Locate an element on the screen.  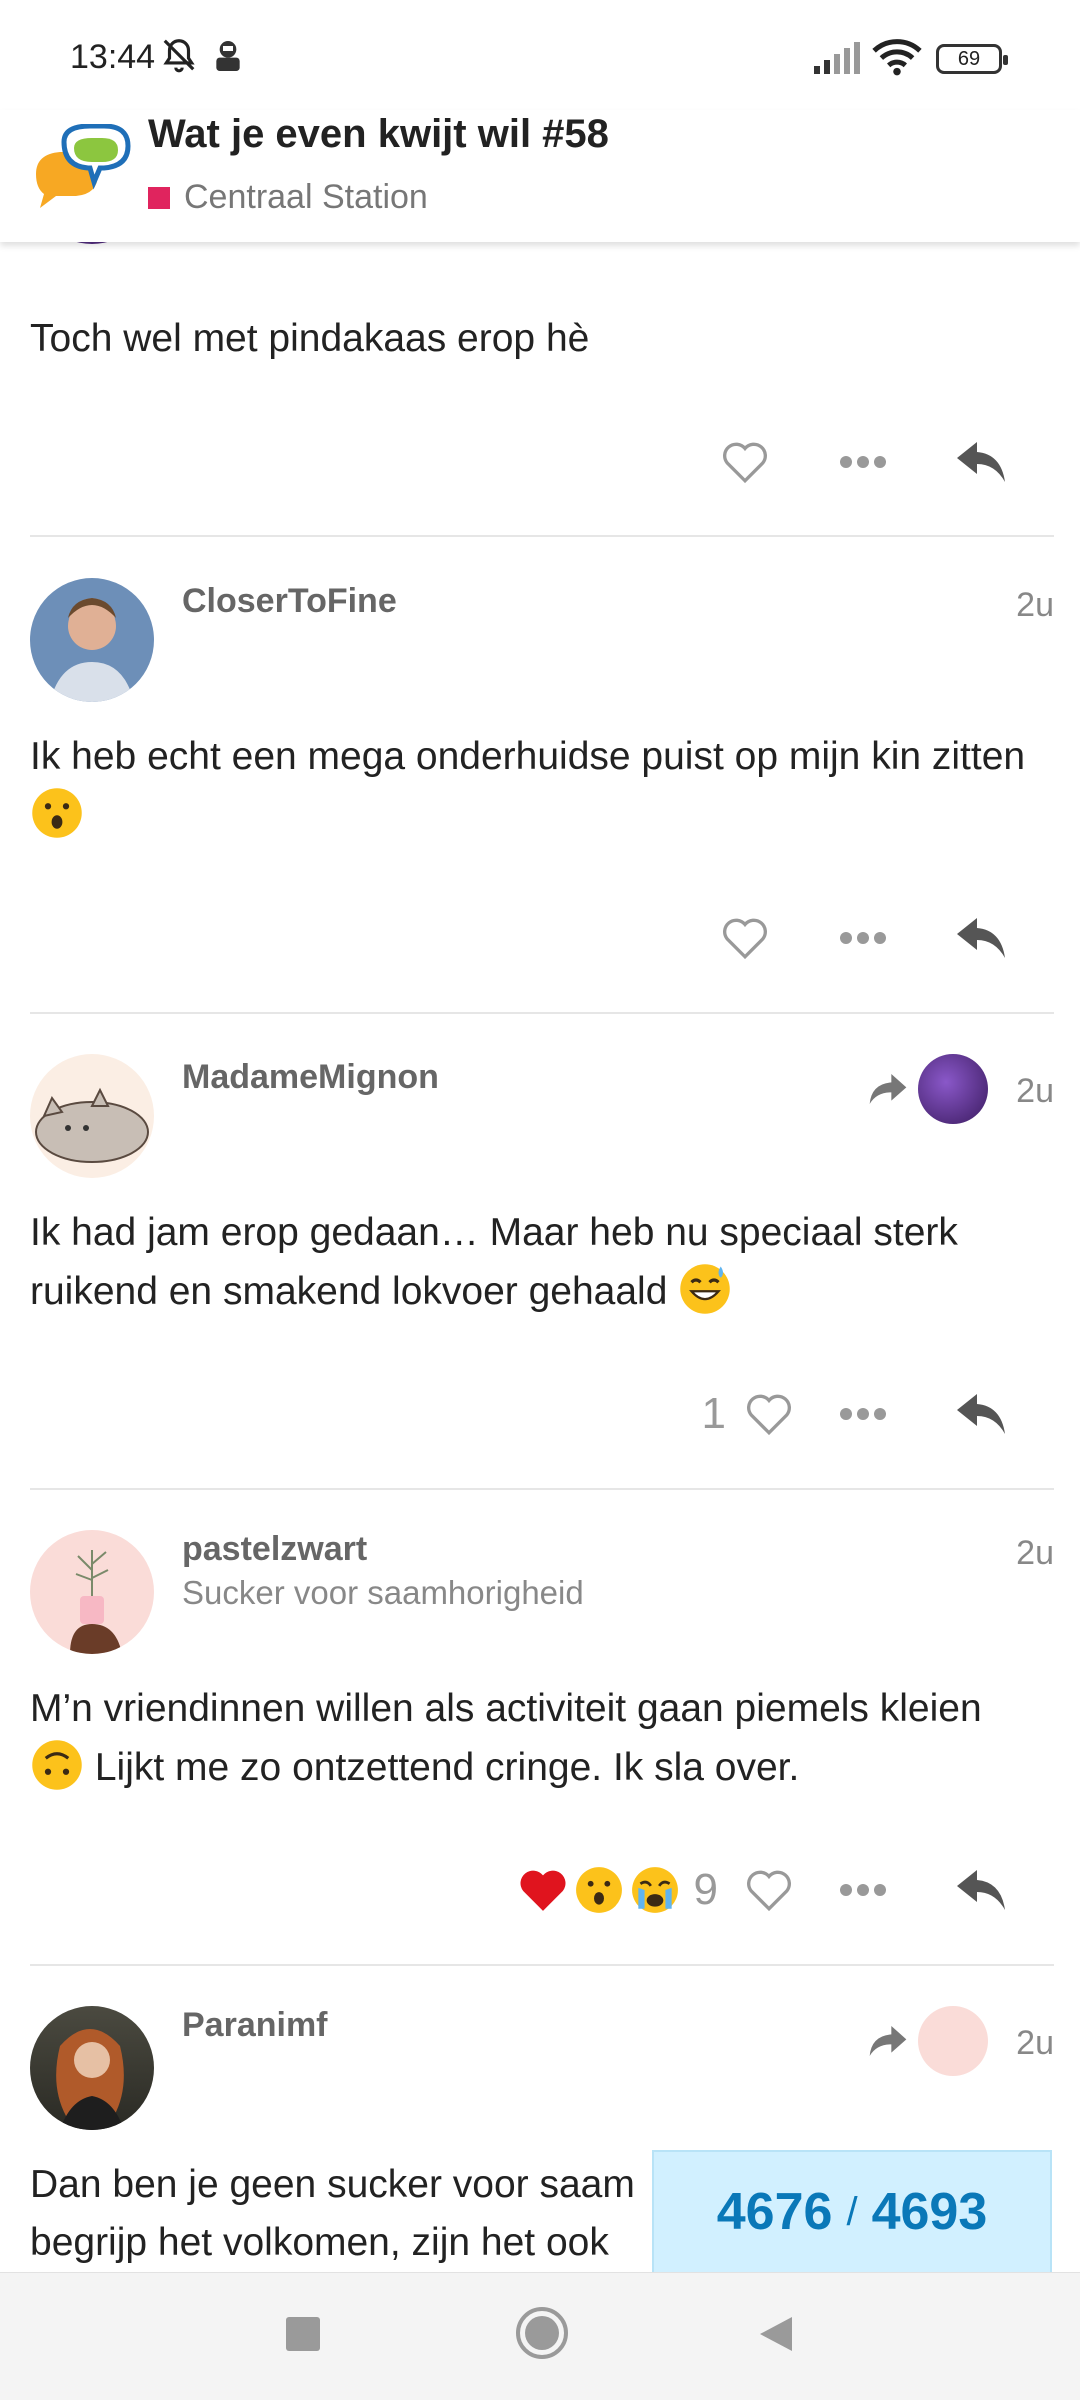
progress-total: 4693 is located at coordinates (929, 2212).